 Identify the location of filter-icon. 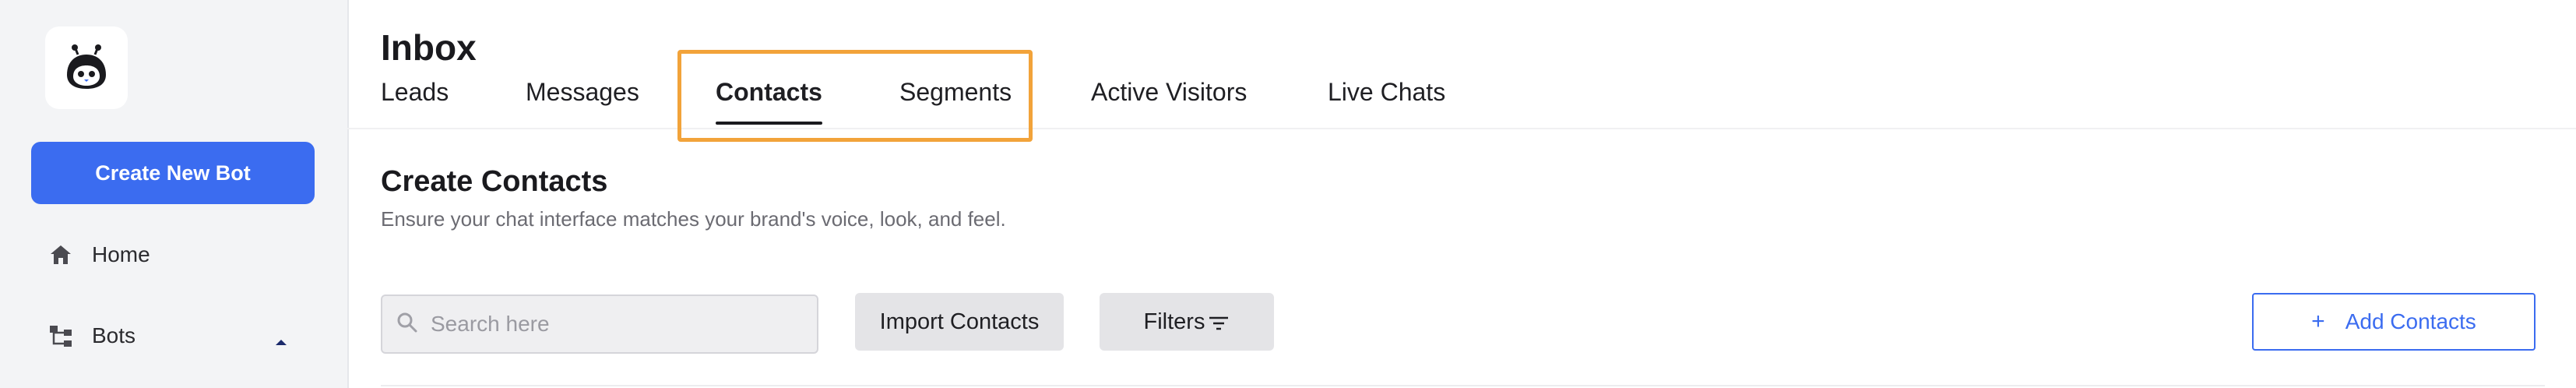
(1219, 325).